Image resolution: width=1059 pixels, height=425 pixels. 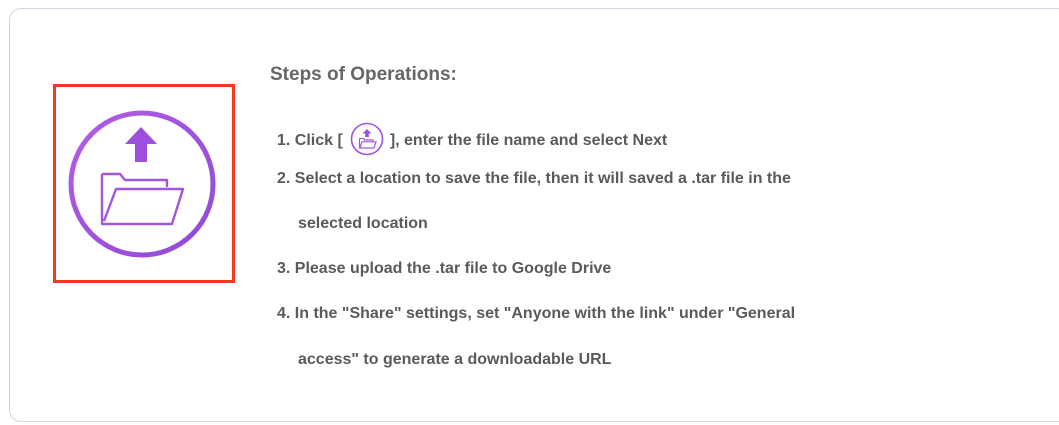 What do you see at coordinates (528, 141) in the screenshot?
I see `step-1-suffix: ], enter the file name and select Next` at bounding box center [528, 141].